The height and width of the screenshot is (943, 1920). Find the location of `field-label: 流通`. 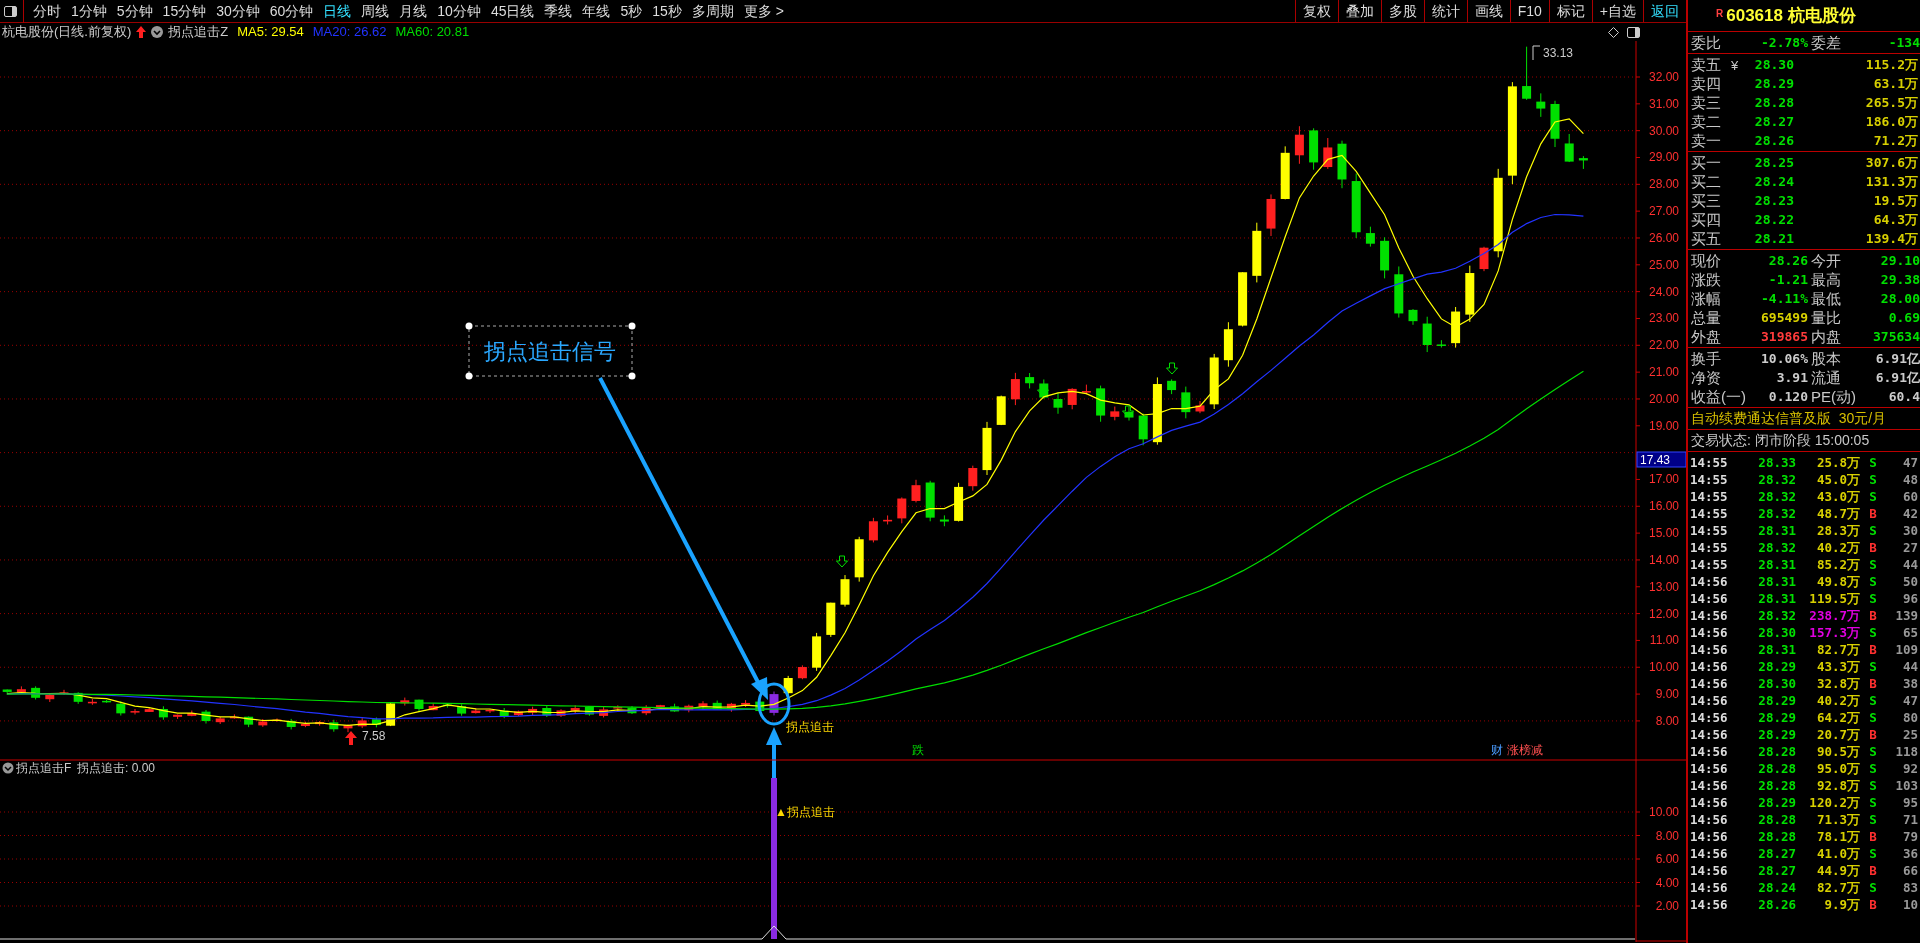

field-label: 流通 is located at coordinates (1826, 377).